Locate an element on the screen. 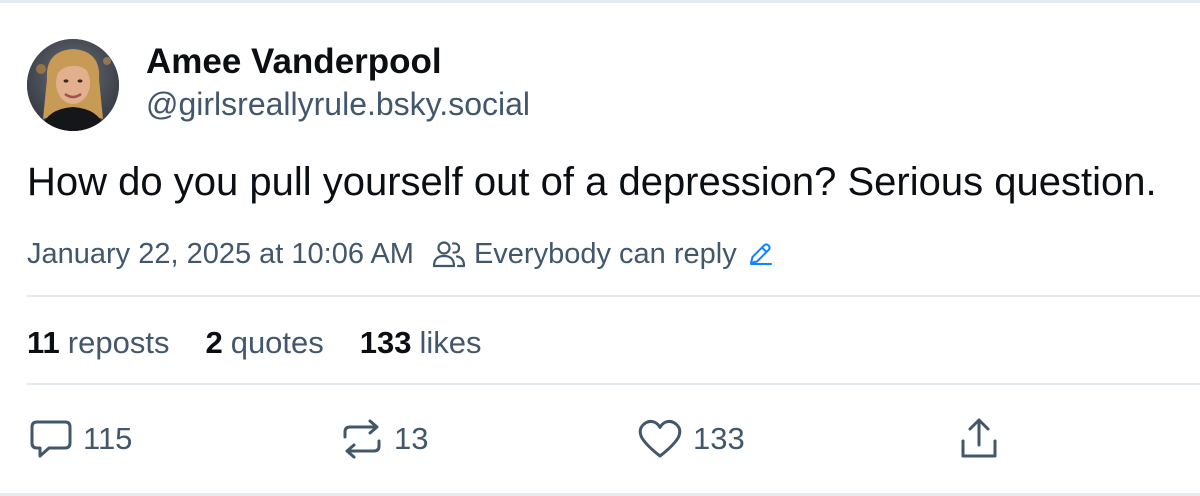  reply-count: 115 is located at coordinates (108, 438).